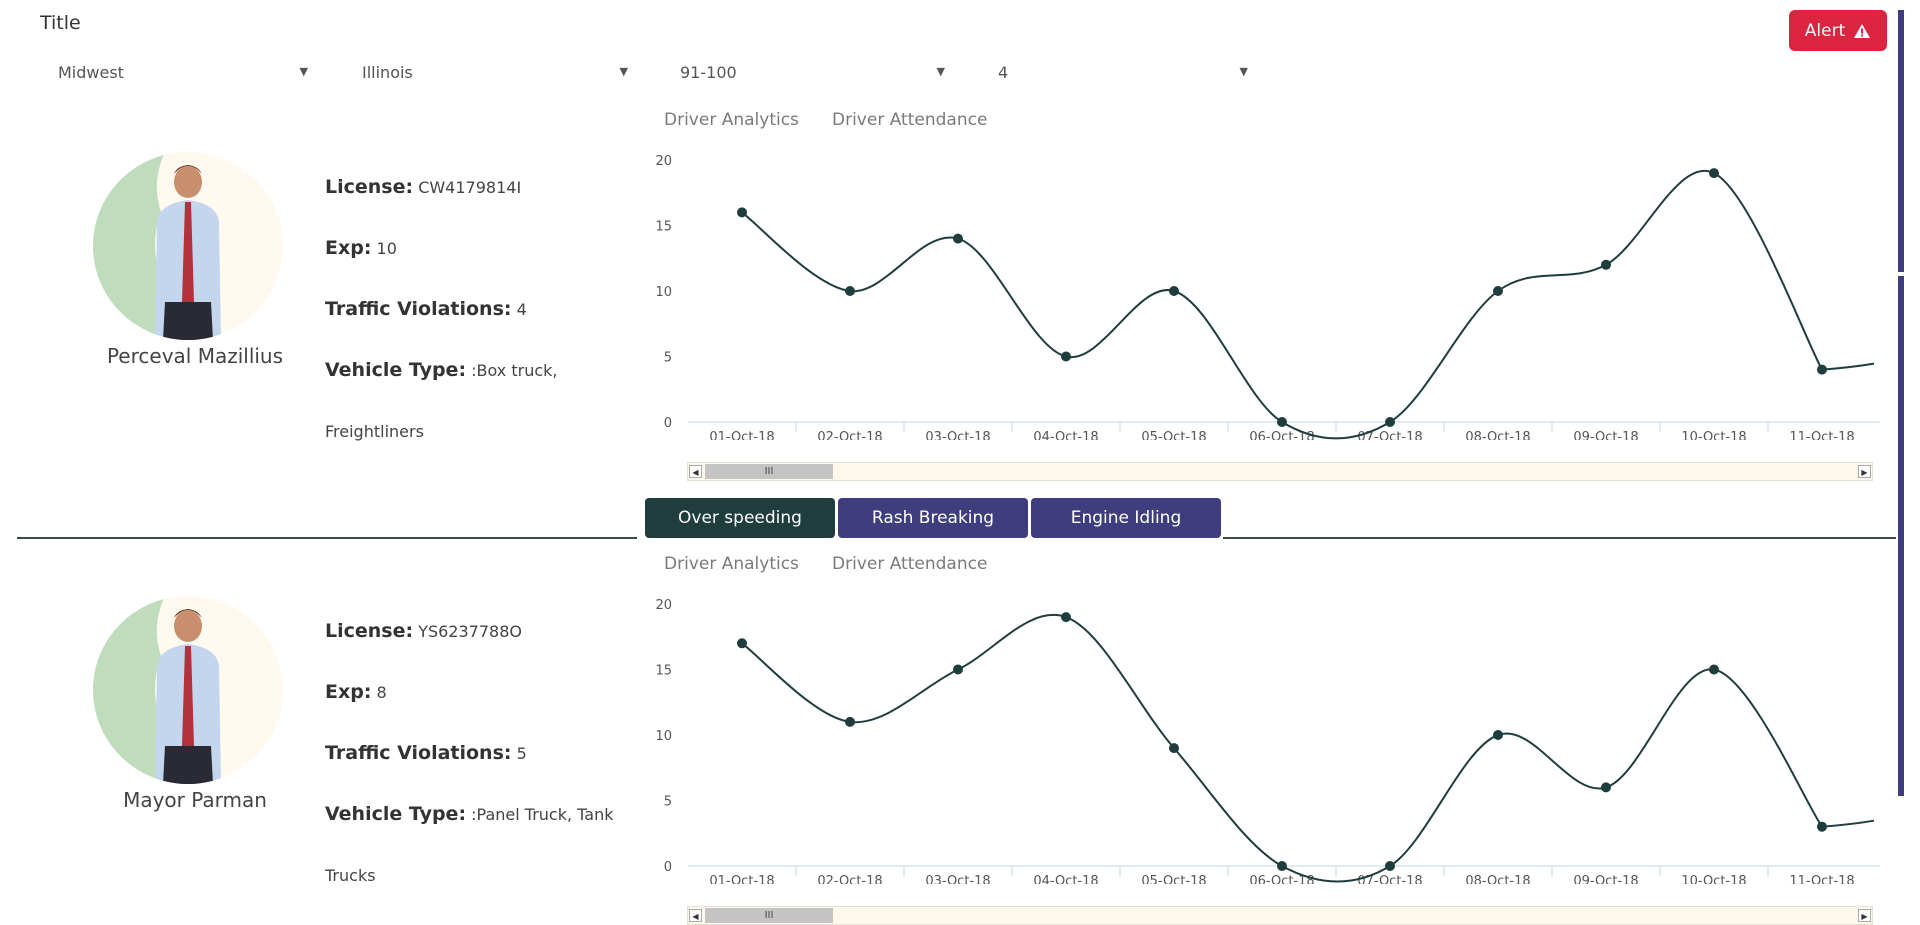 The height and width of the screenshot is (925, 1920). Describe the element at coordinates (695, 915) in the screenshot. I see `scroll-left-icon: ◀` at that location.